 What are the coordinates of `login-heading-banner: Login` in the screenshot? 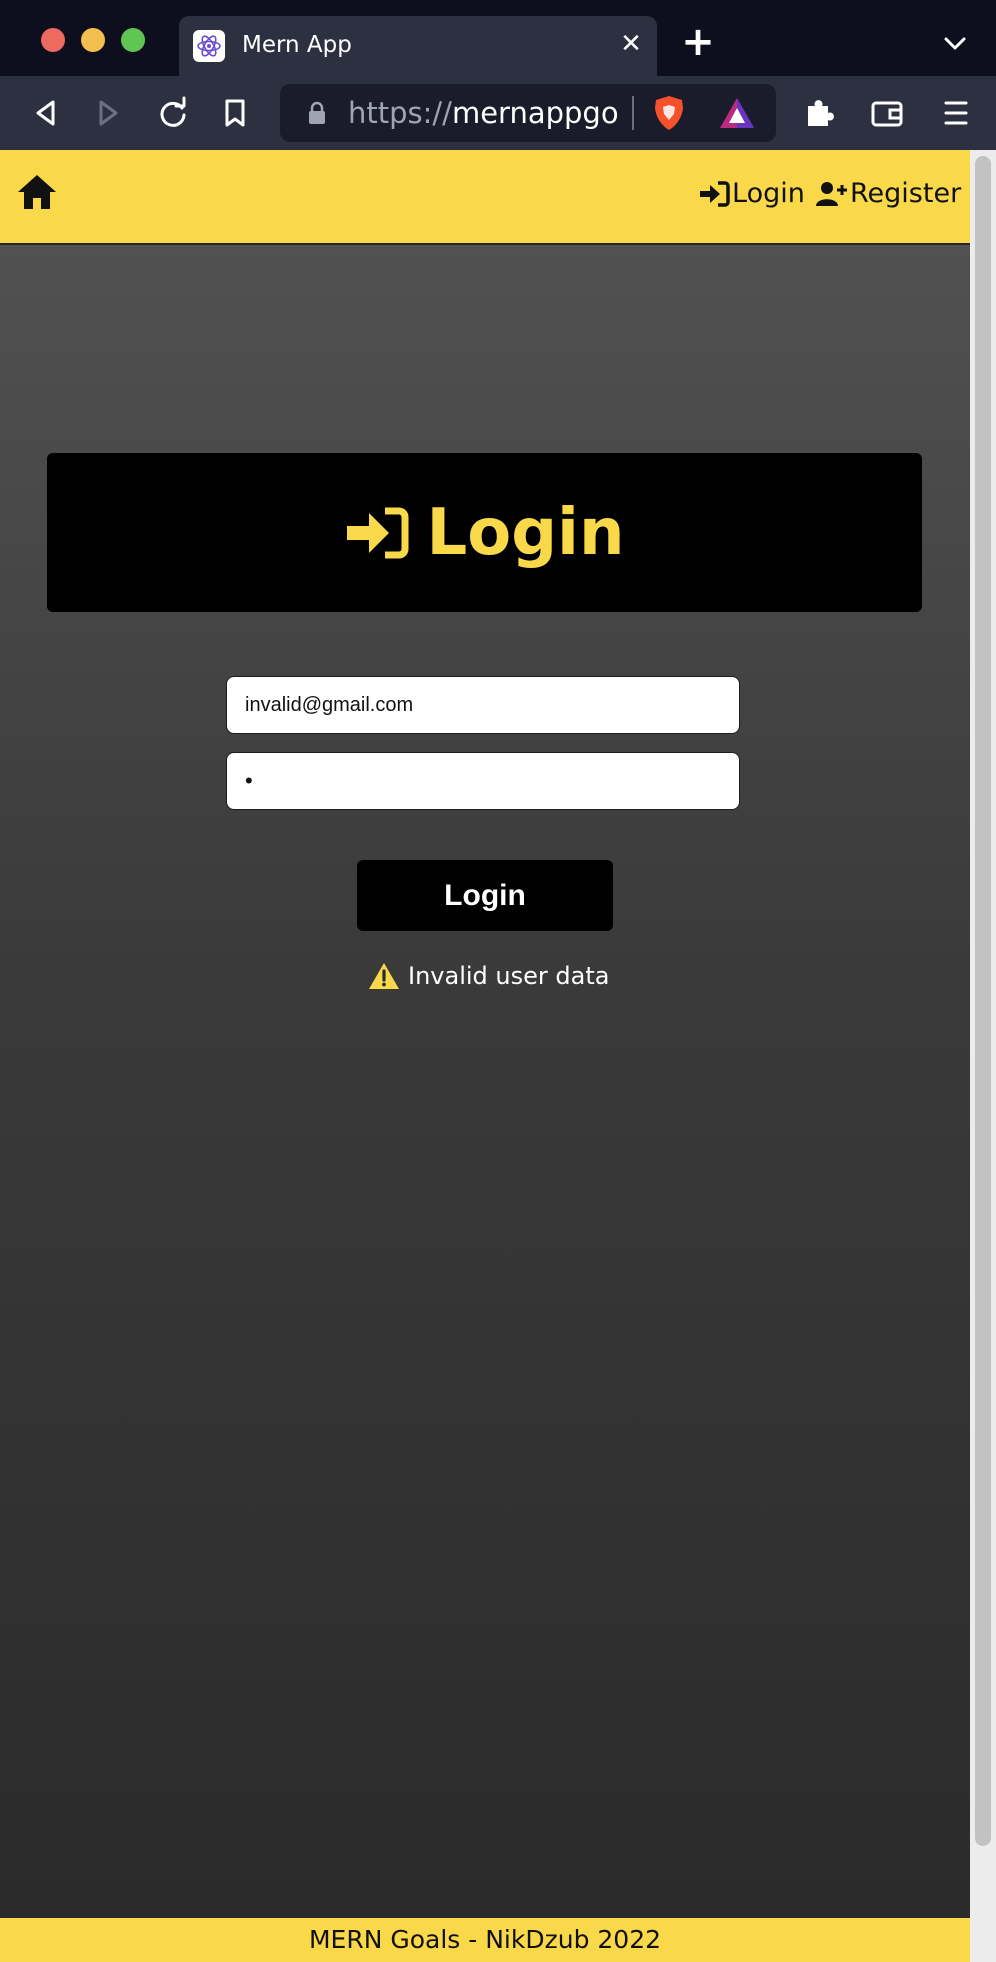 It's located at (484, 532).